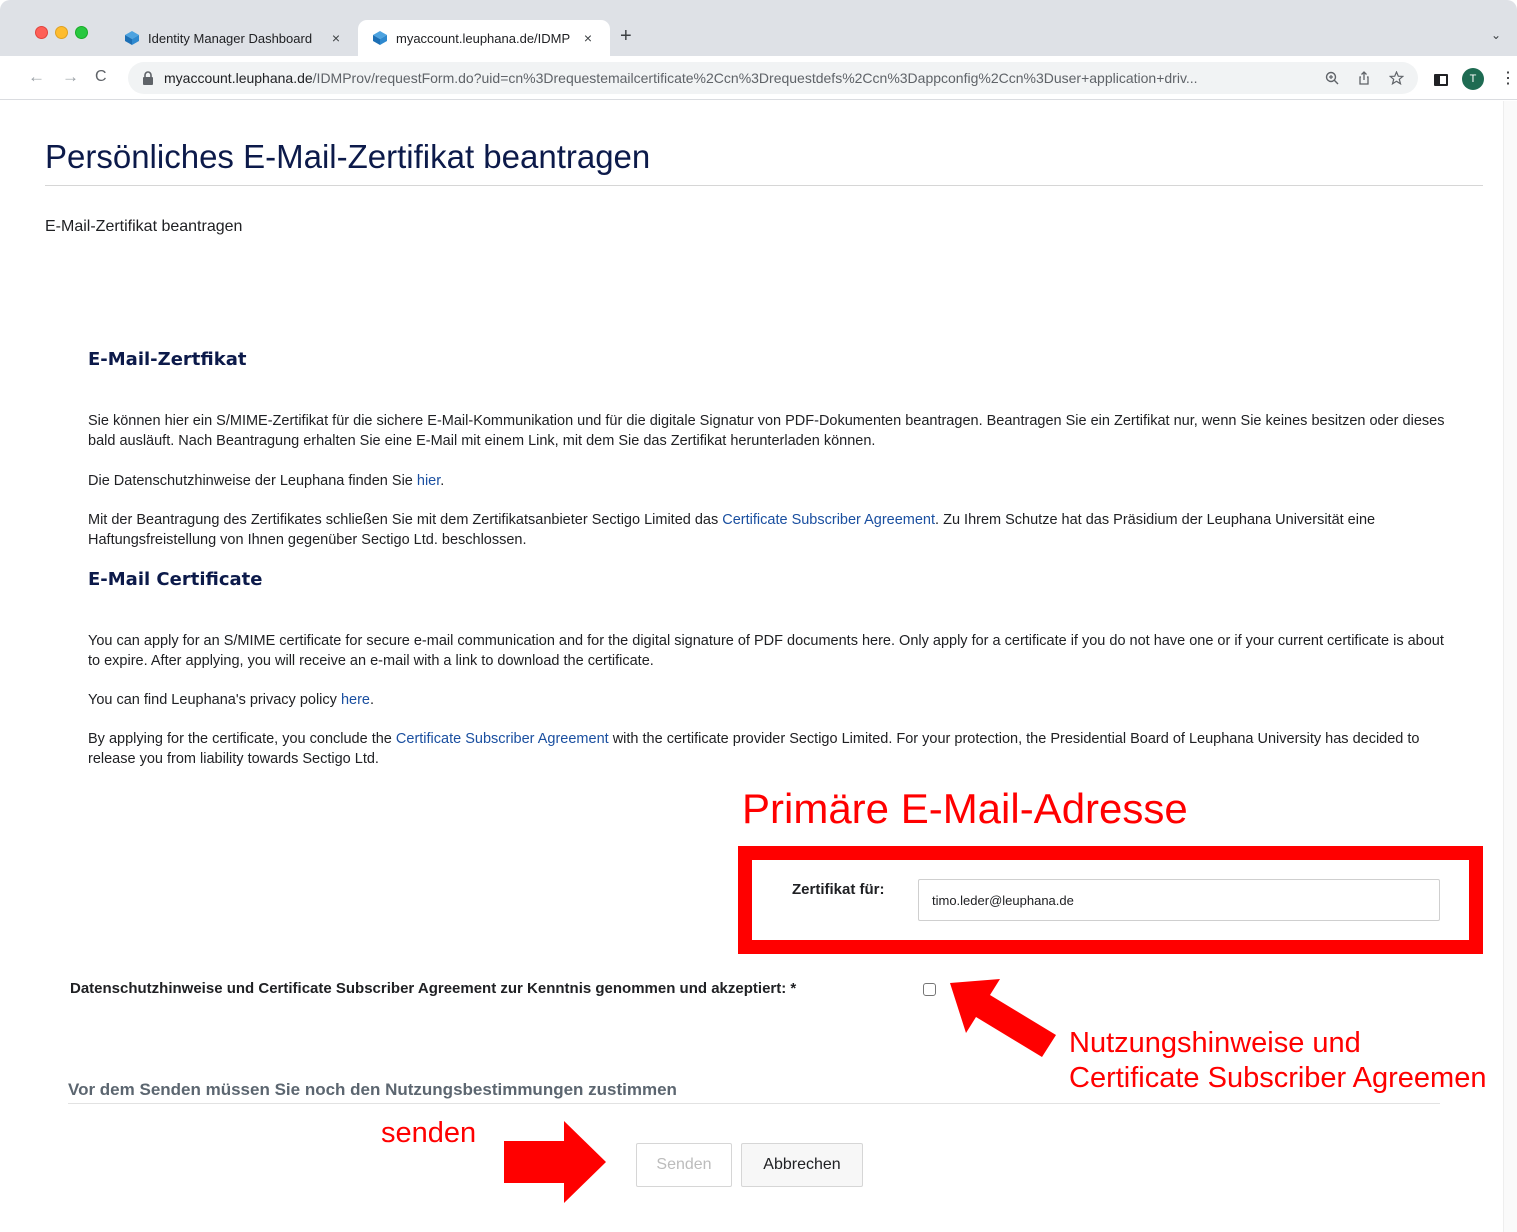  I want to click on annotation-send: senden, so click(429, 1133).